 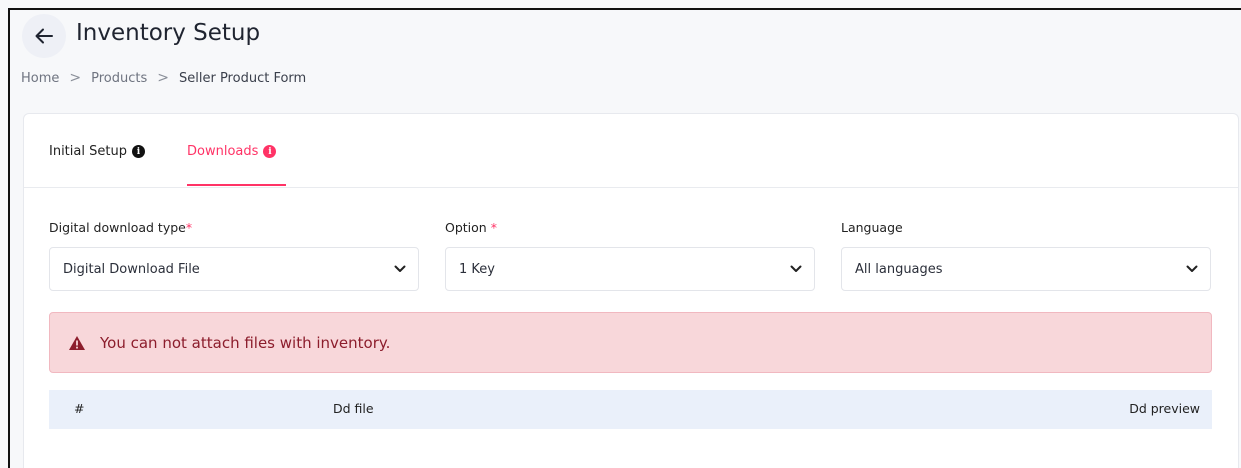 I want to click on page-title: Inventory Setup, so click(x=168, y=33).